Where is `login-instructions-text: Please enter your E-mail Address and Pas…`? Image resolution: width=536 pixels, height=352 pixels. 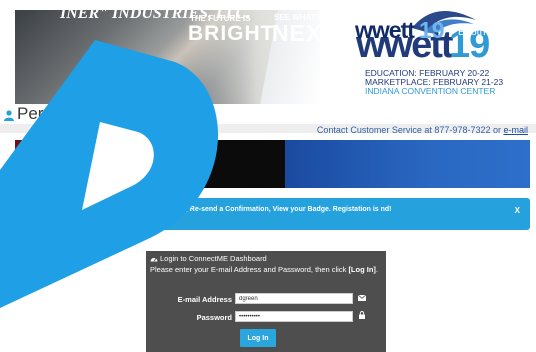 login-instructions-text: Please enter your E-mail Address and Pas… is located at coordinates (249, 269).